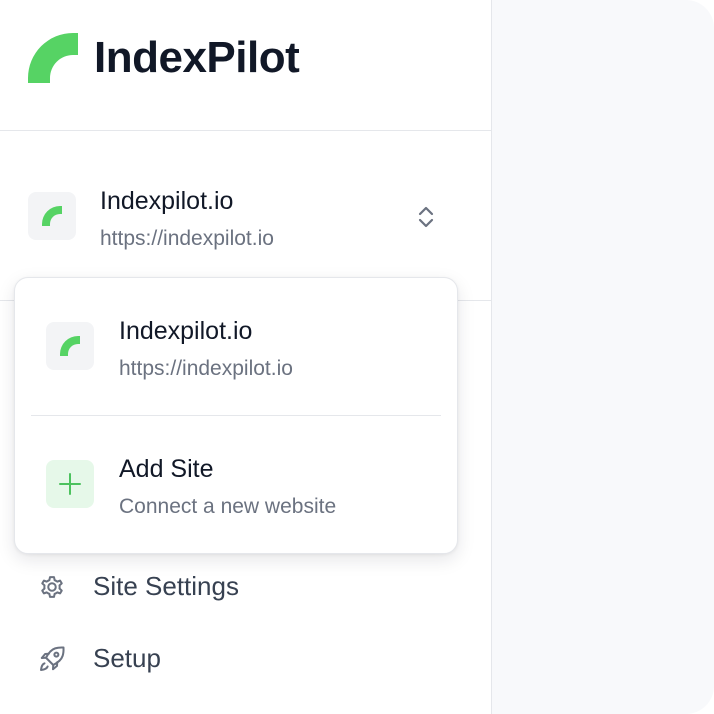 This screenshot has width=714, height=714. Describe the element at coordinates (206, 368) in the screenshot. I see `dropdown-item-subtitle: https://indexpilot.io` at that location.